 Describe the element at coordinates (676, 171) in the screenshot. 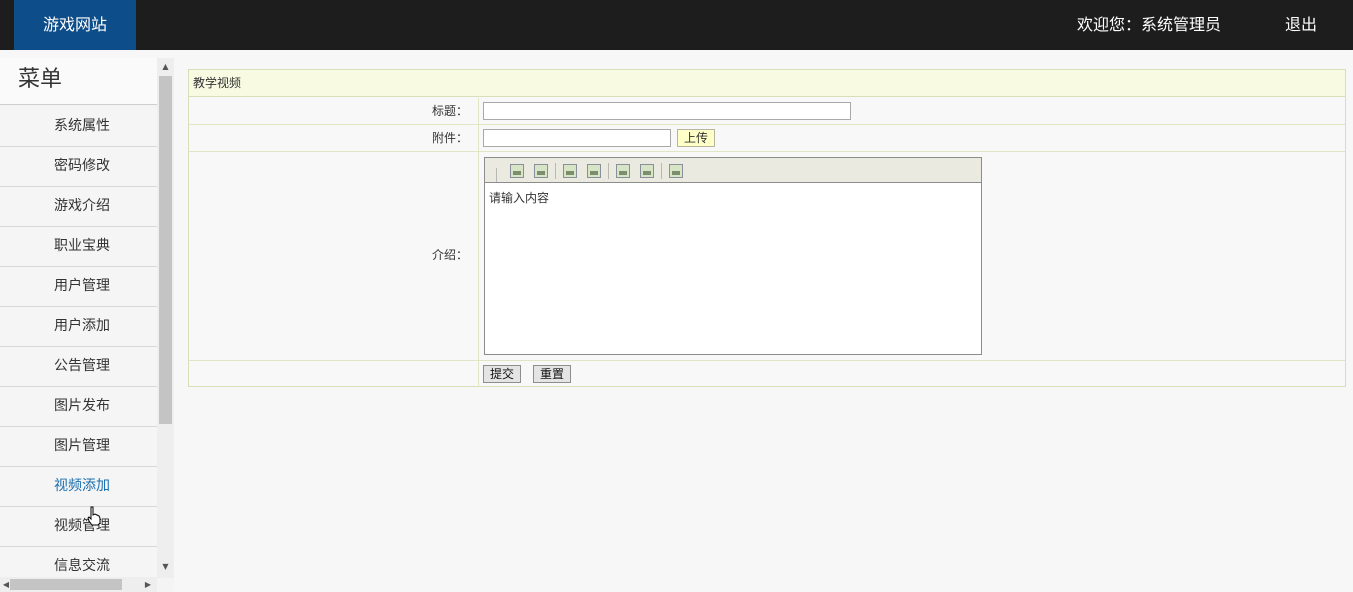

I see `insert-file-icon` at that location.